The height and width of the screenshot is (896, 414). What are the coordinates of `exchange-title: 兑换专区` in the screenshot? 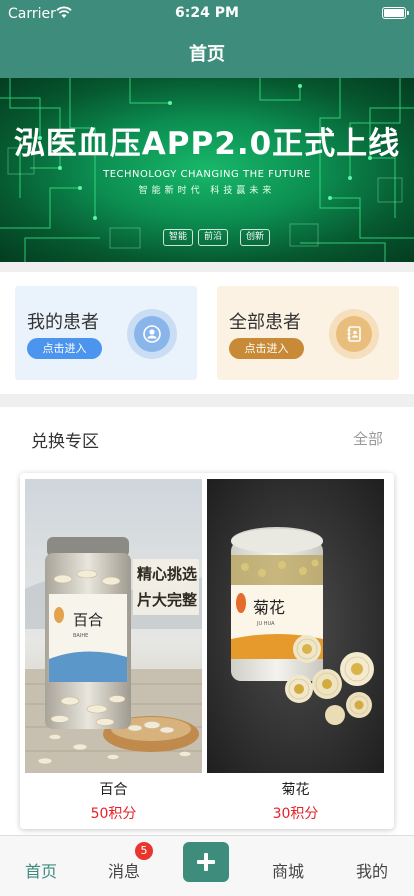 It's located at (65, 442).